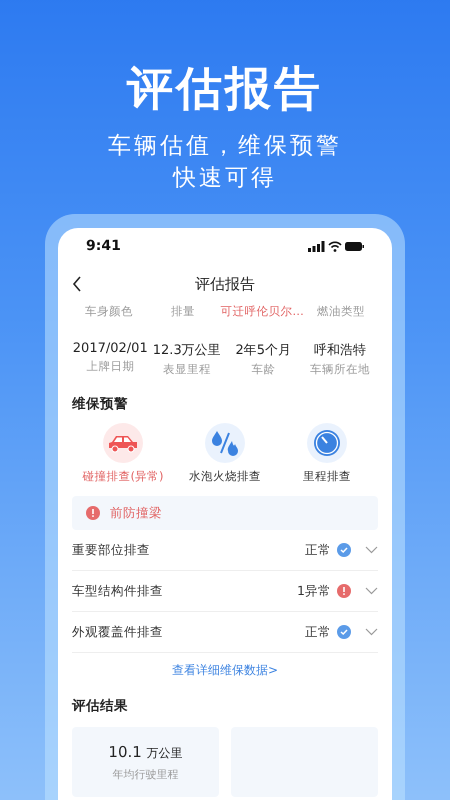 This screenshot has width=450, height=800. Describe the element at coordinates (341, 311) in the screenshot. I see `attribute-label: 燃油类型` at that location.